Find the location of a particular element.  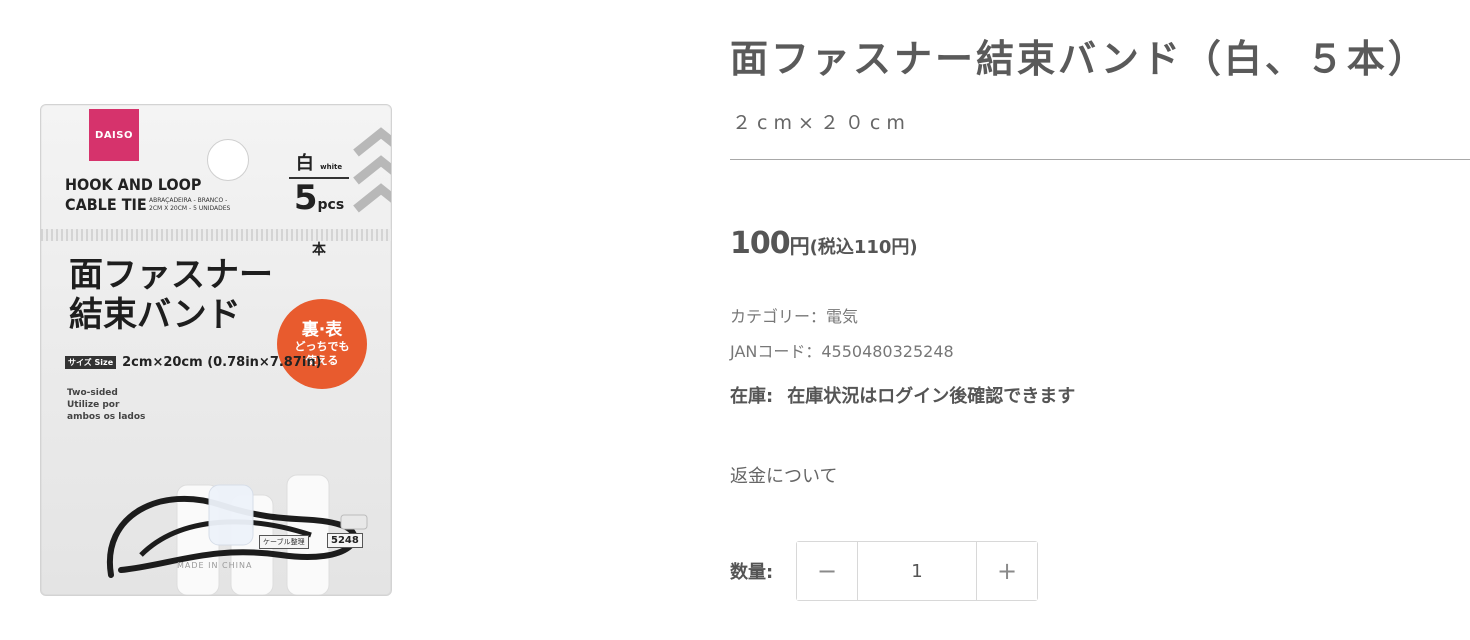

refund-link: 返金について is located at coordinates (783, 475).